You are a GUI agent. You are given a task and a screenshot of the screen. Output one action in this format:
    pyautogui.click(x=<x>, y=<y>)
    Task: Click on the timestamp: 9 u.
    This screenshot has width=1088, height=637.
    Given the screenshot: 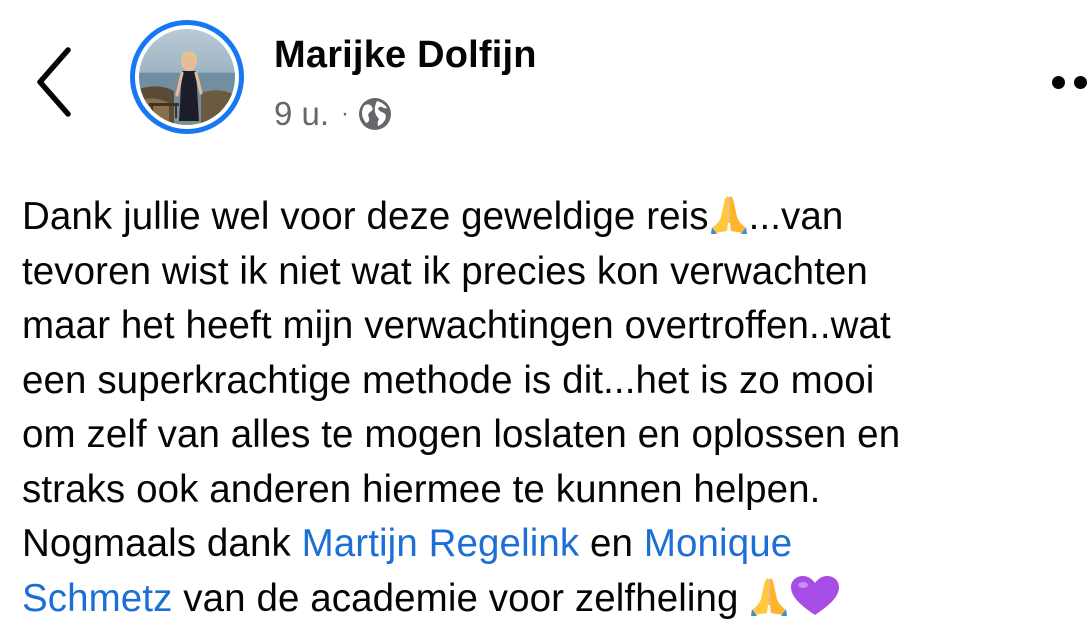 What is the action you would take?
    pyautogui.click(x=301, y=114)
    